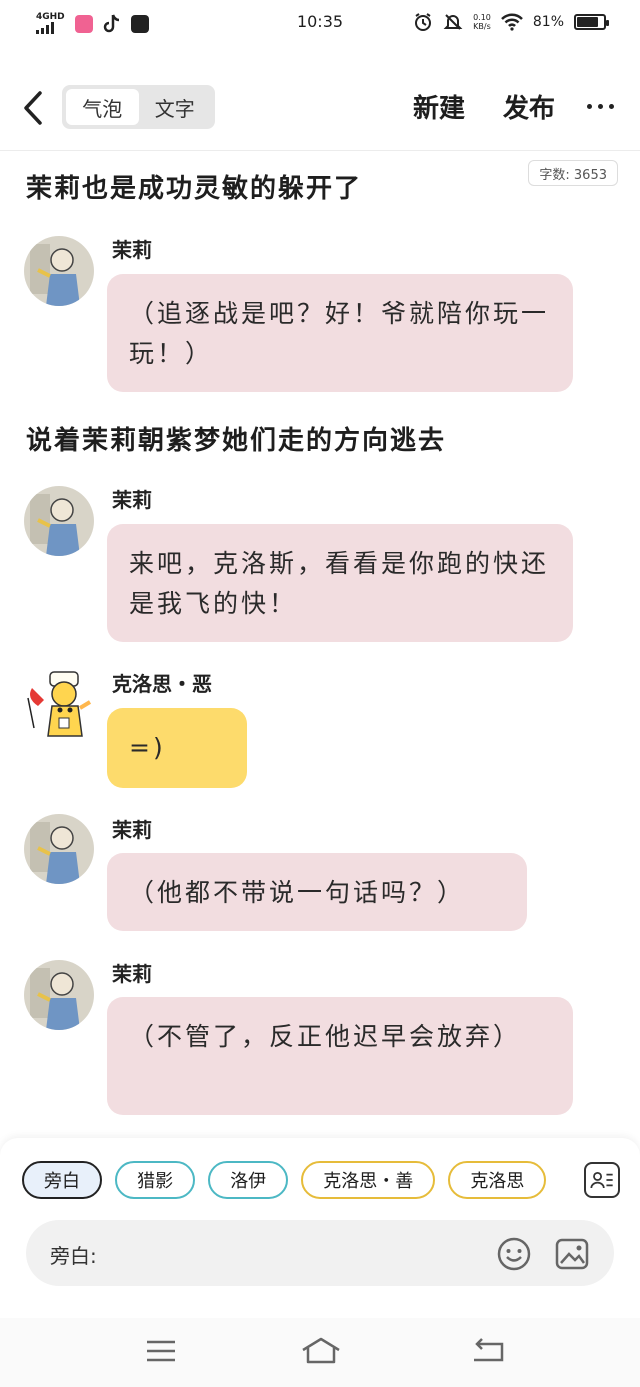 The width and height of the screenshot is (640, 1387). Describe the element at coordinates (511, 22) in the screenshot. I see `wifi-icon` at that location.